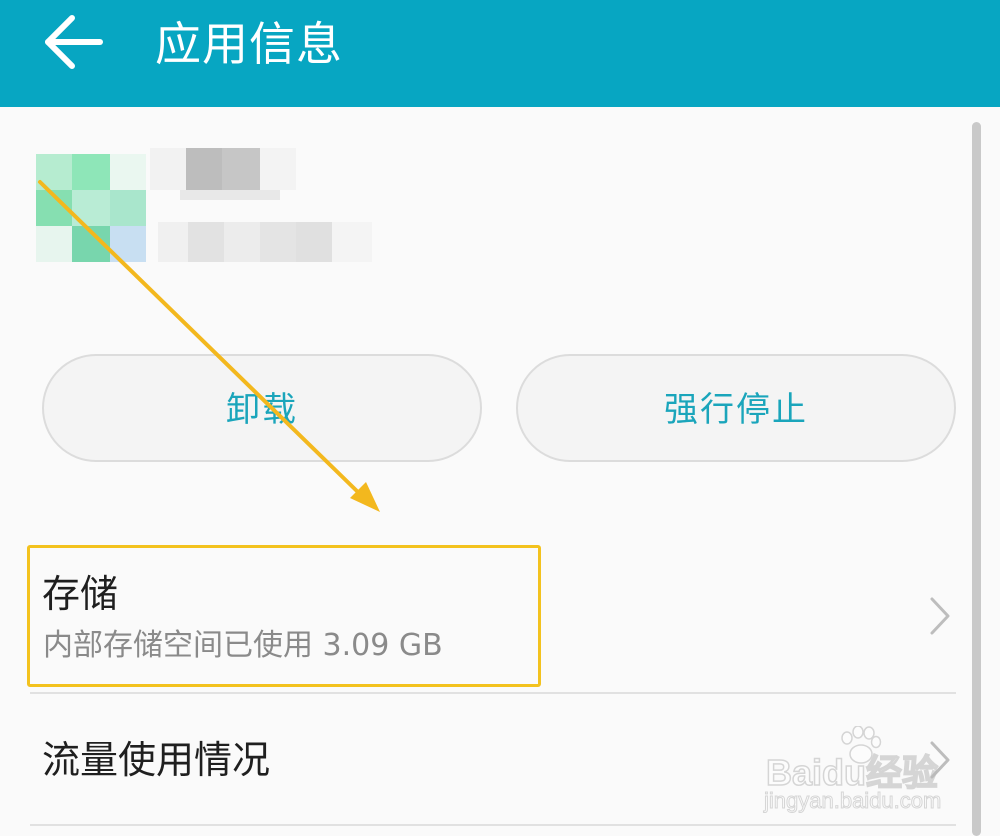 The width and height of the screenshot is (1000, 836). I want to click on uninstall-button: 卸载, so click(262, 408).